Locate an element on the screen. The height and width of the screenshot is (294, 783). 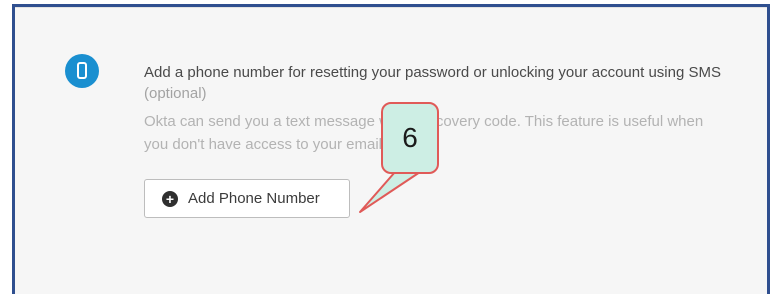
step-number: 6 is located at coordinates (410, 137).